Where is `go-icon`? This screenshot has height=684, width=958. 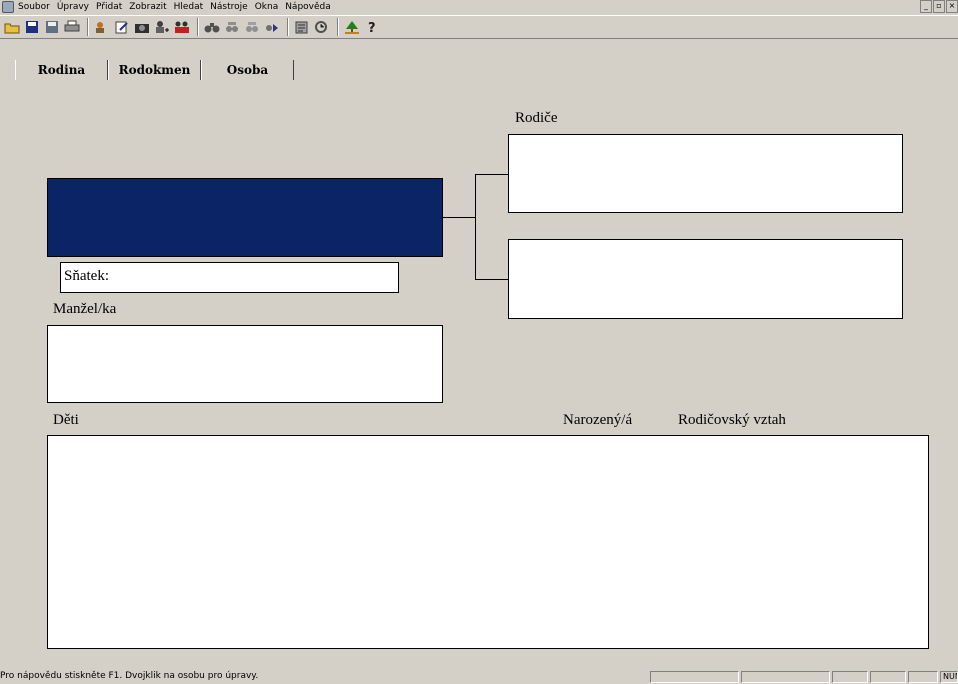
go-icon is located at coordinates (272, 27).